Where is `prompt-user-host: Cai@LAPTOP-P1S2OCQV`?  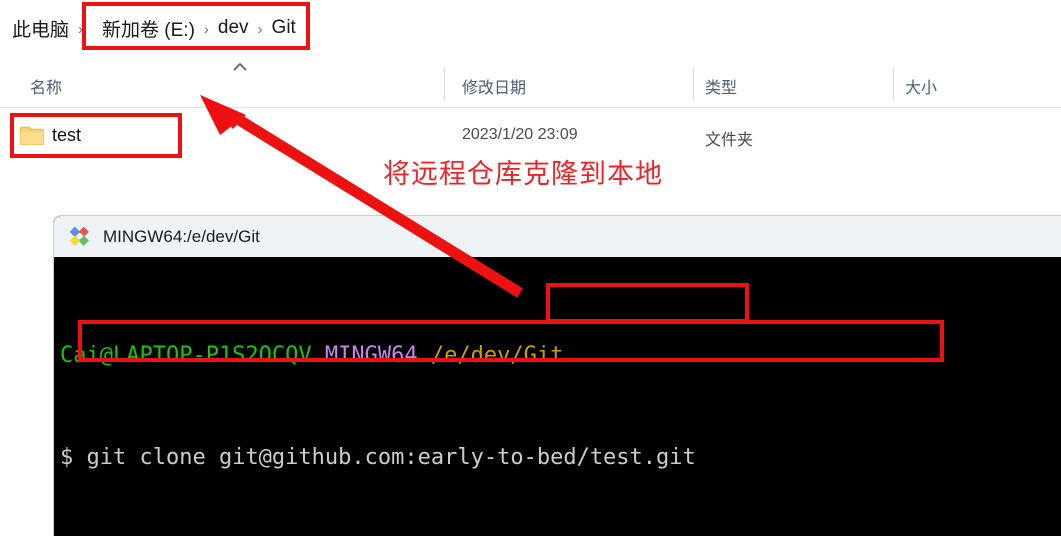
prompt-user-host: Cai@LAPTOP-P1S2OCQV is located at coordinates (186, 355).